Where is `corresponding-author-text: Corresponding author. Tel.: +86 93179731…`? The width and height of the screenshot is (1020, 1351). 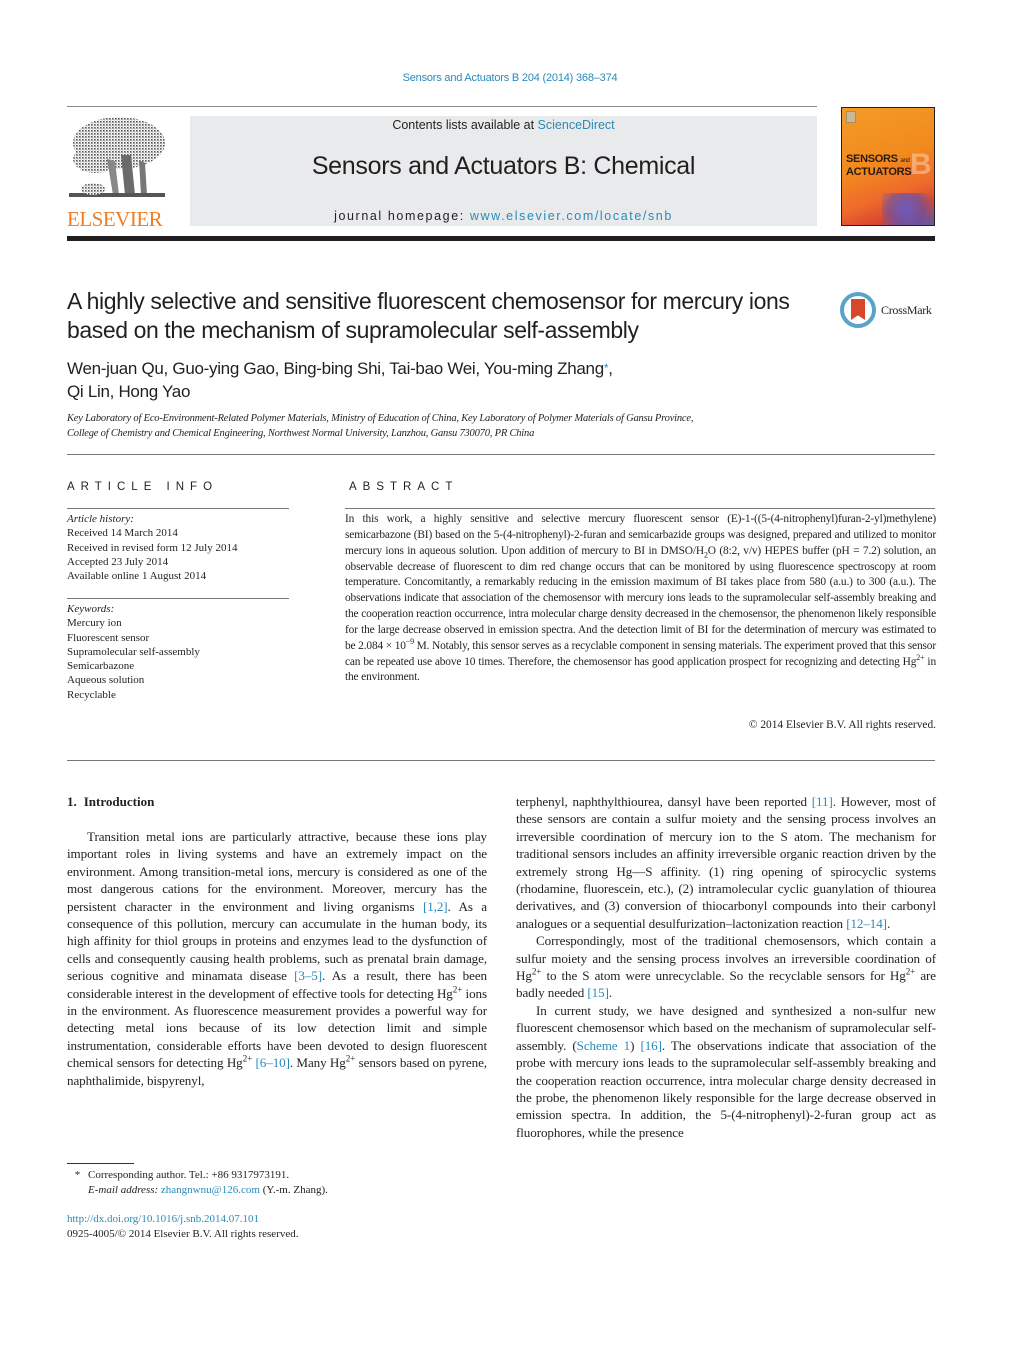 corresponding-author-text: Corresponding author. Tel.: +86 93179731… is located at coordinates (189, 1175).